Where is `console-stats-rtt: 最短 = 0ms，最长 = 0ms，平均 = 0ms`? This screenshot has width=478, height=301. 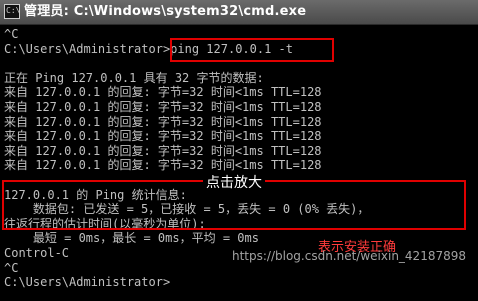
console-stats-rtt: 最短 = 0ms，最长 = 0ms，平均 = 0ms is located at coordinates (131, 238).